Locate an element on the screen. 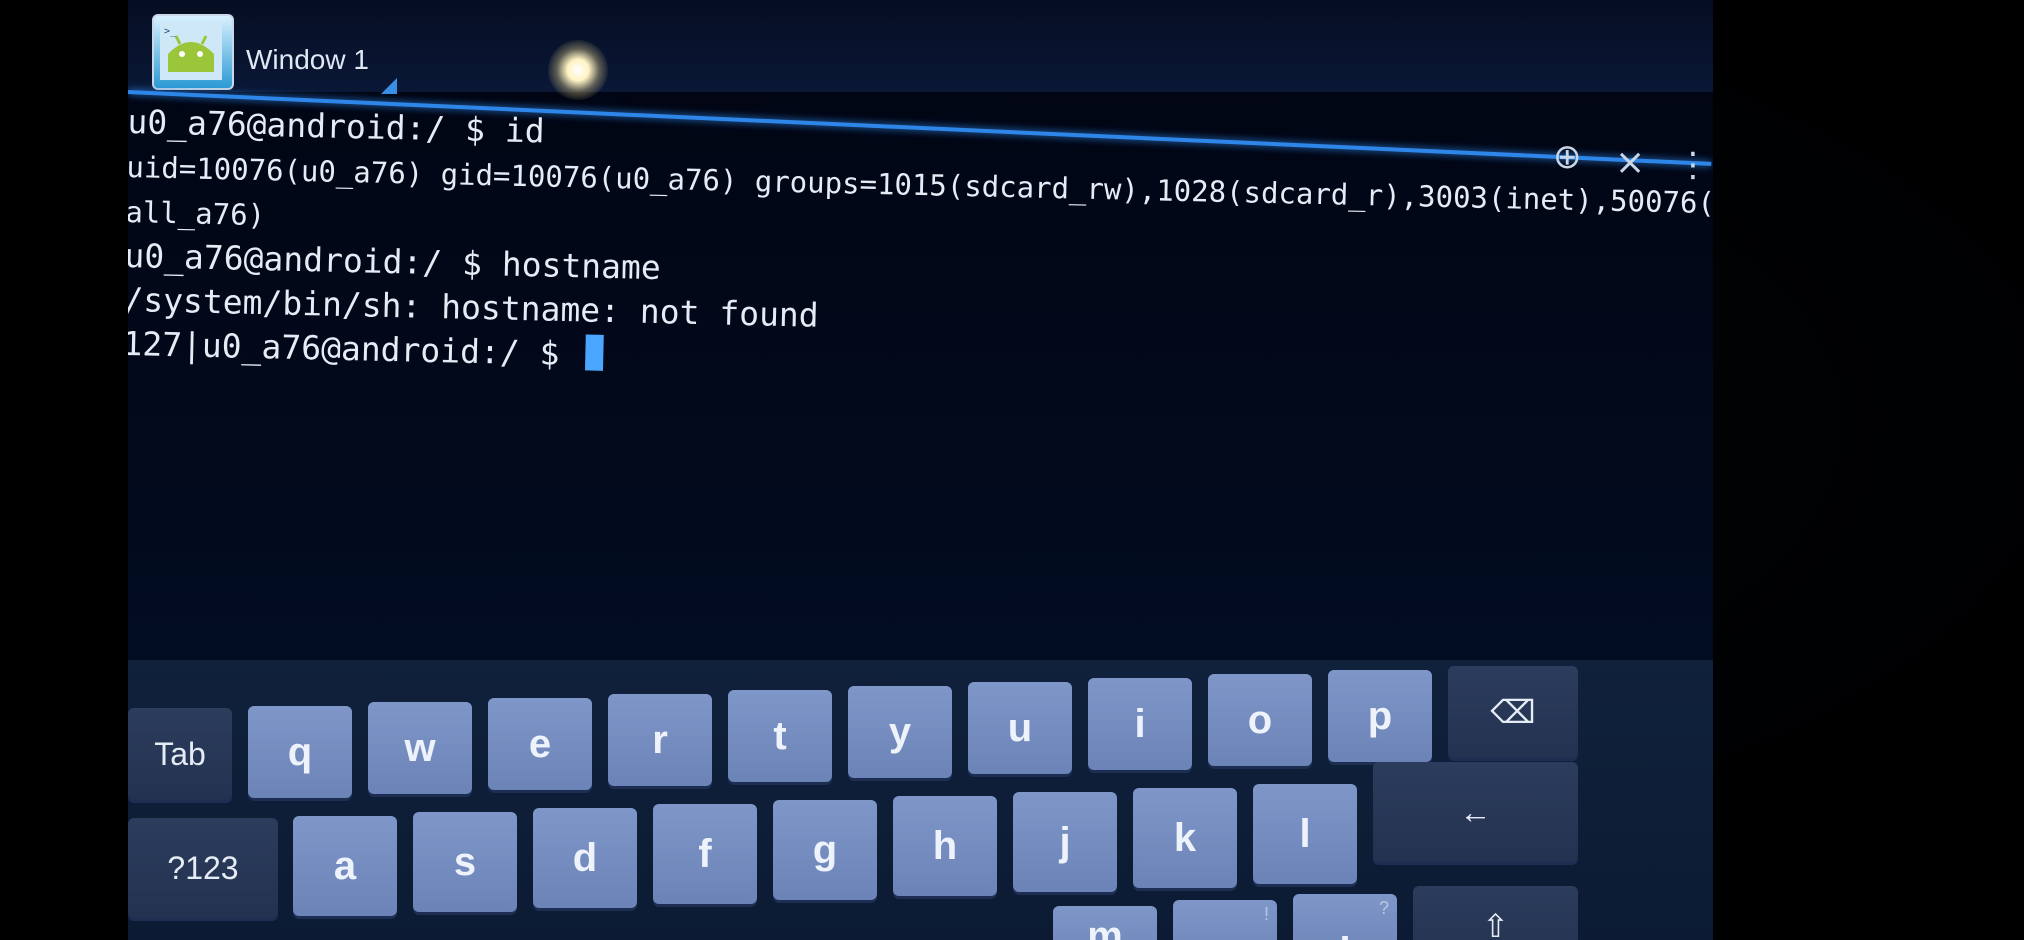 The height and width of the screenshot is (940, 2024). tab-corner-marker is located at coordinates (389, 86).